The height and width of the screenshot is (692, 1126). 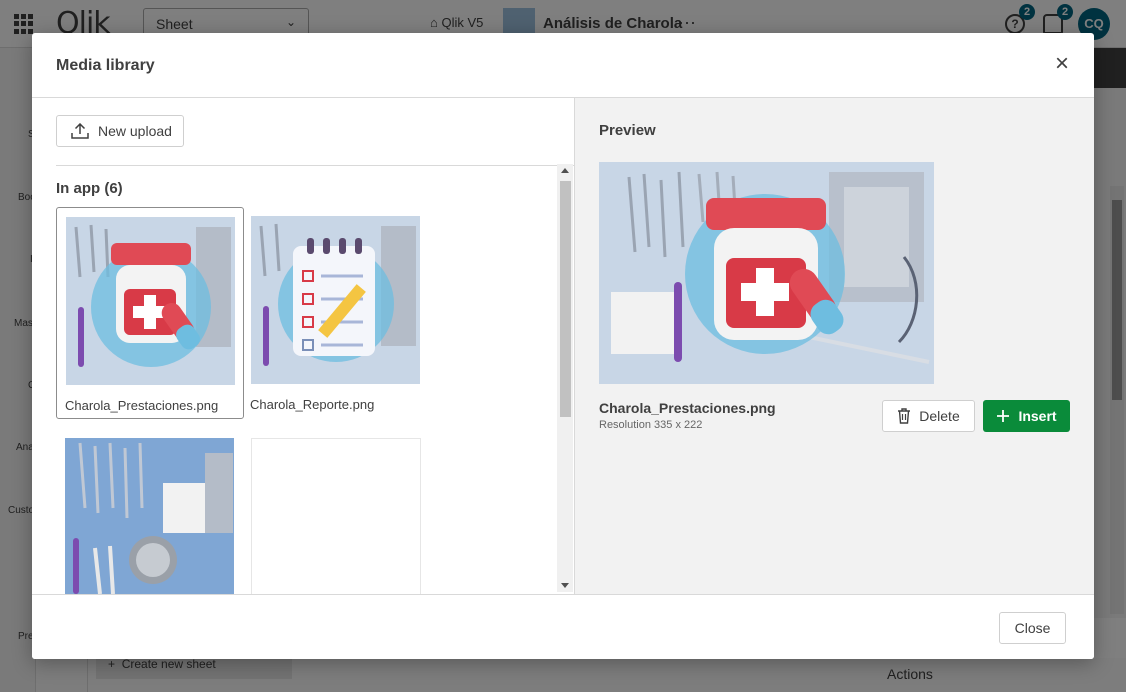 I want to click on section-title: In app (6), so click(x=89, y=188).